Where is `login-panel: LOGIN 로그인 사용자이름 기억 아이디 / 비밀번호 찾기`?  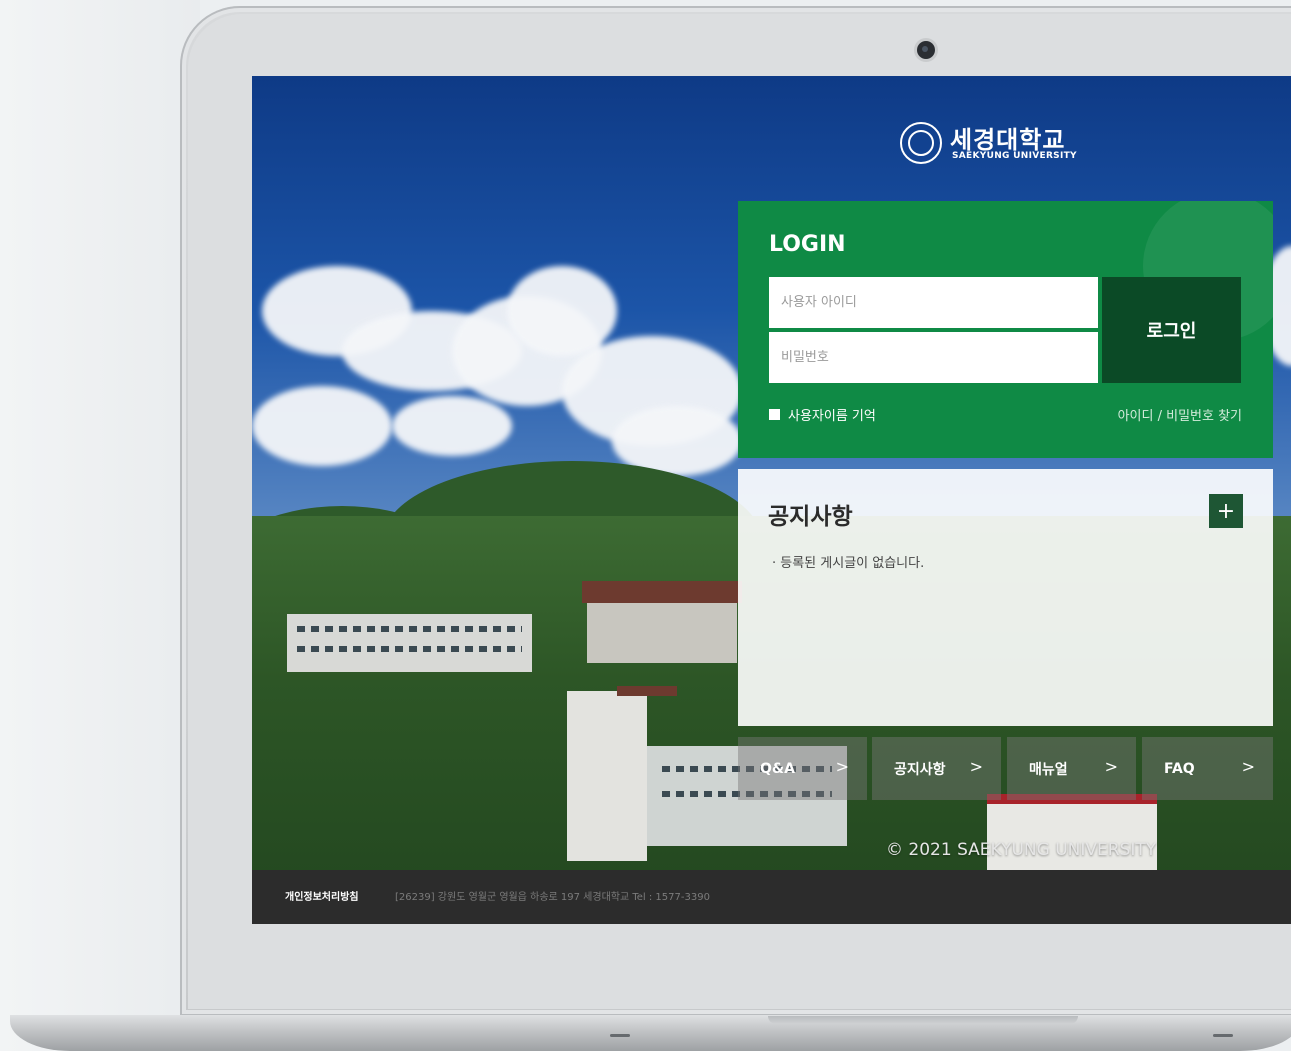 login-panel: LOGIN 로그인 사용자이름 기억 아이디 / 비밀번호 찾기 is located at coordinates (1005, 329).